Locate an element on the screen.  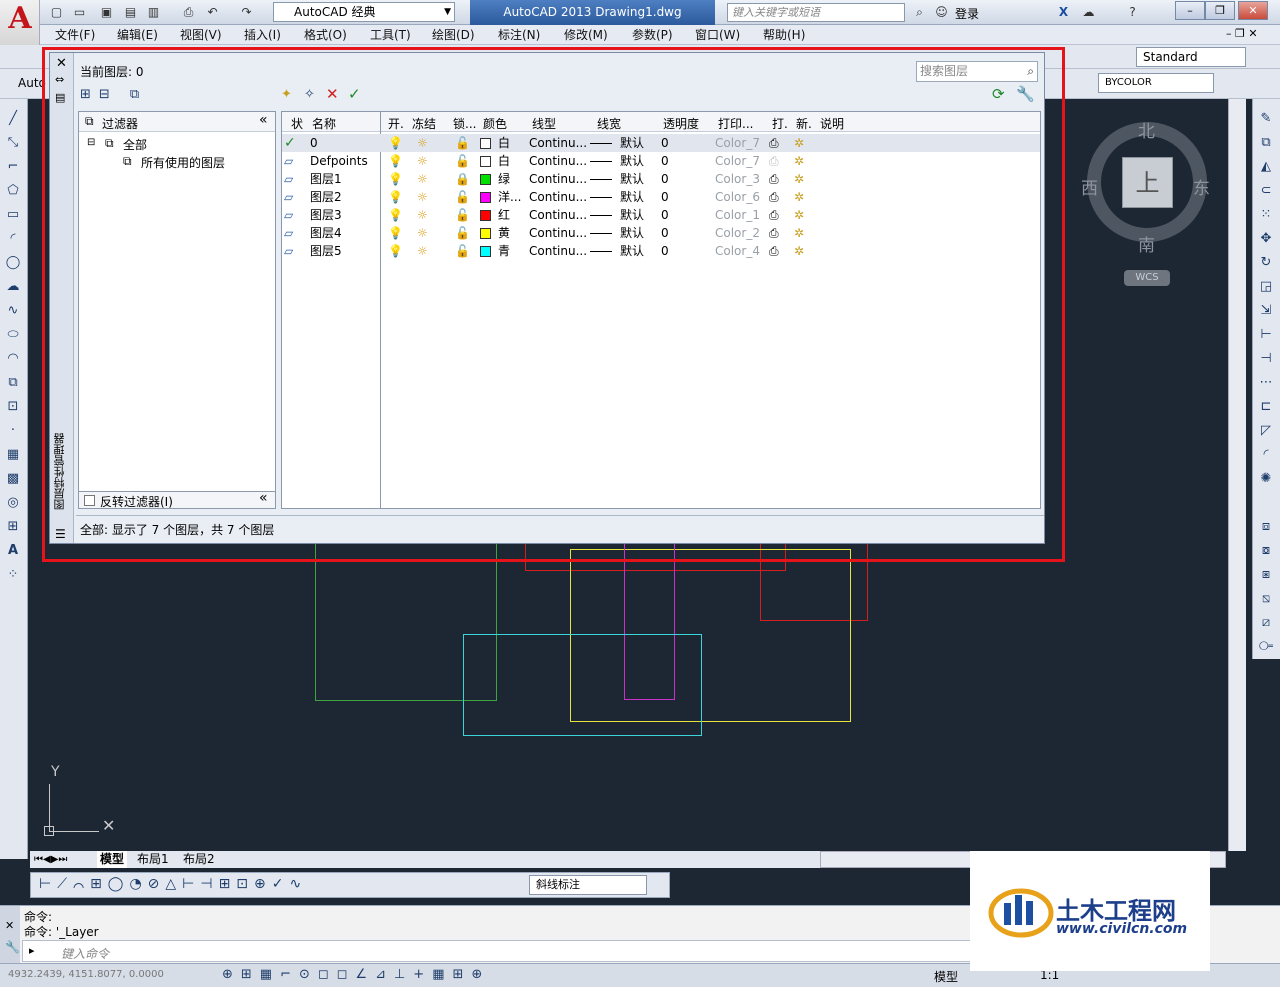
binoculars-icon: ⌕ is located at coordinates (919, 12).